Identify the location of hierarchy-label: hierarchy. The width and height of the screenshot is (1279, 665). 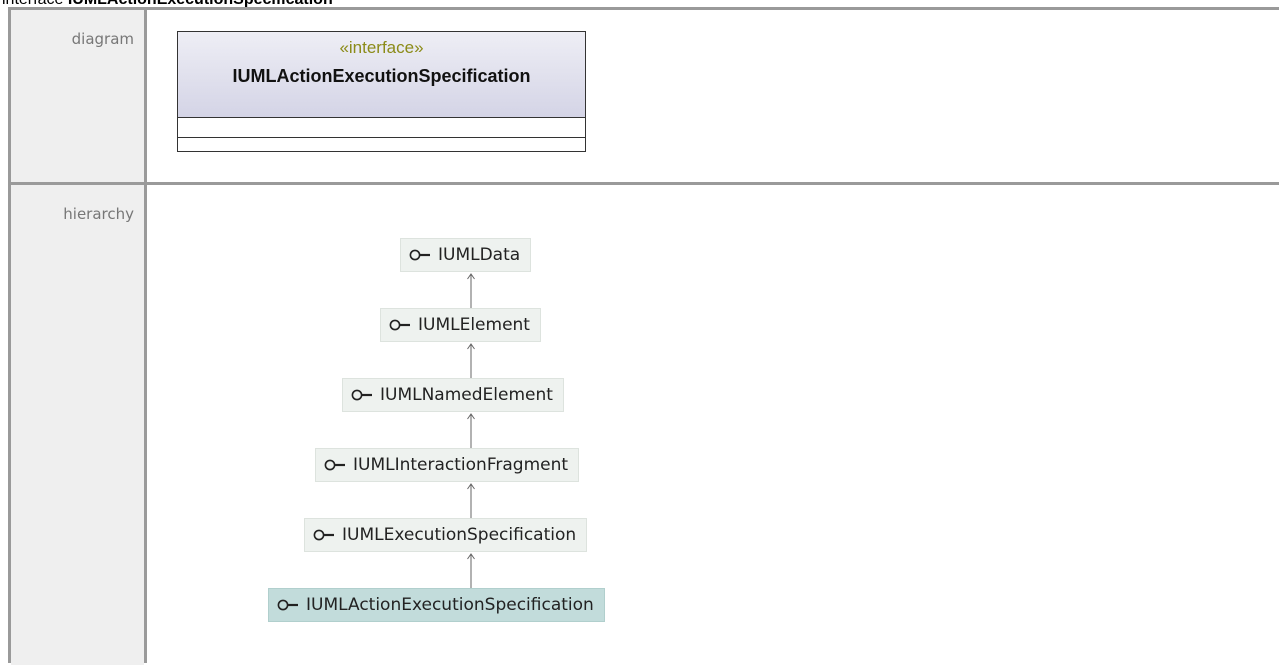
(98, 214).